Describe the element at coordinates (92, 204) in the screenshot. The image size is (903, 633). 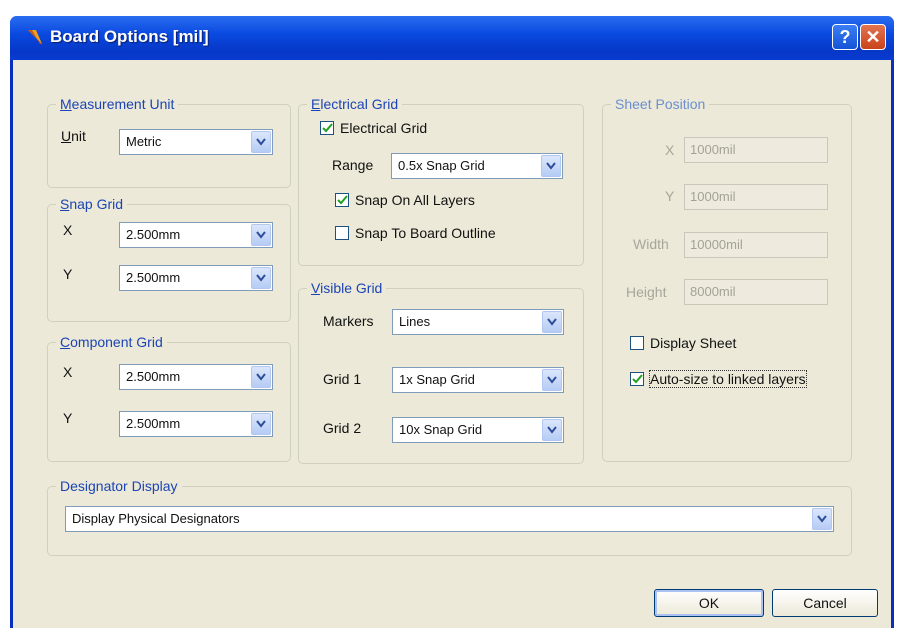
I see `snap-grid-legend: Snap Grid` at that location.